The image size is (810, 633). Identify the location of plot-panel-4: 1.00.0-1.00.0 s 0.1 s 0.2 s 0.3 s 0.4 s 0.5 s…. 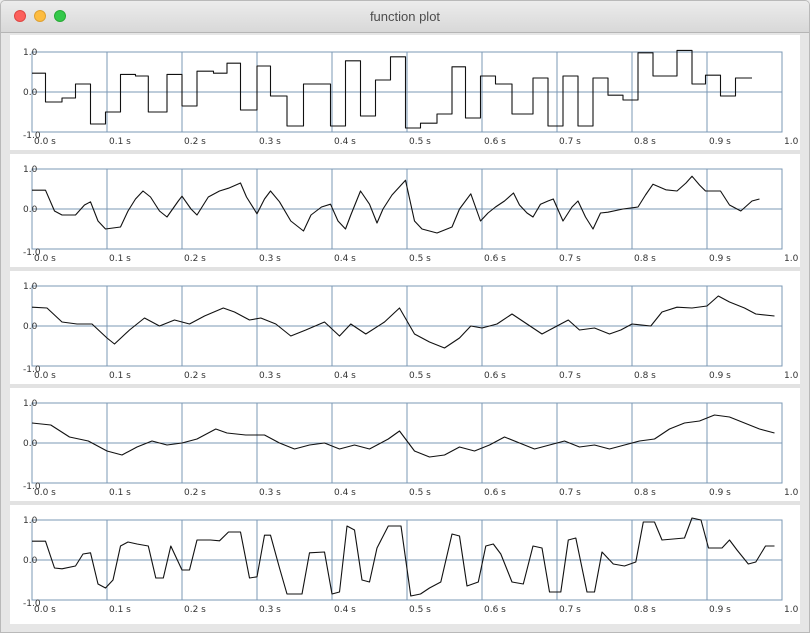
(411, 448).